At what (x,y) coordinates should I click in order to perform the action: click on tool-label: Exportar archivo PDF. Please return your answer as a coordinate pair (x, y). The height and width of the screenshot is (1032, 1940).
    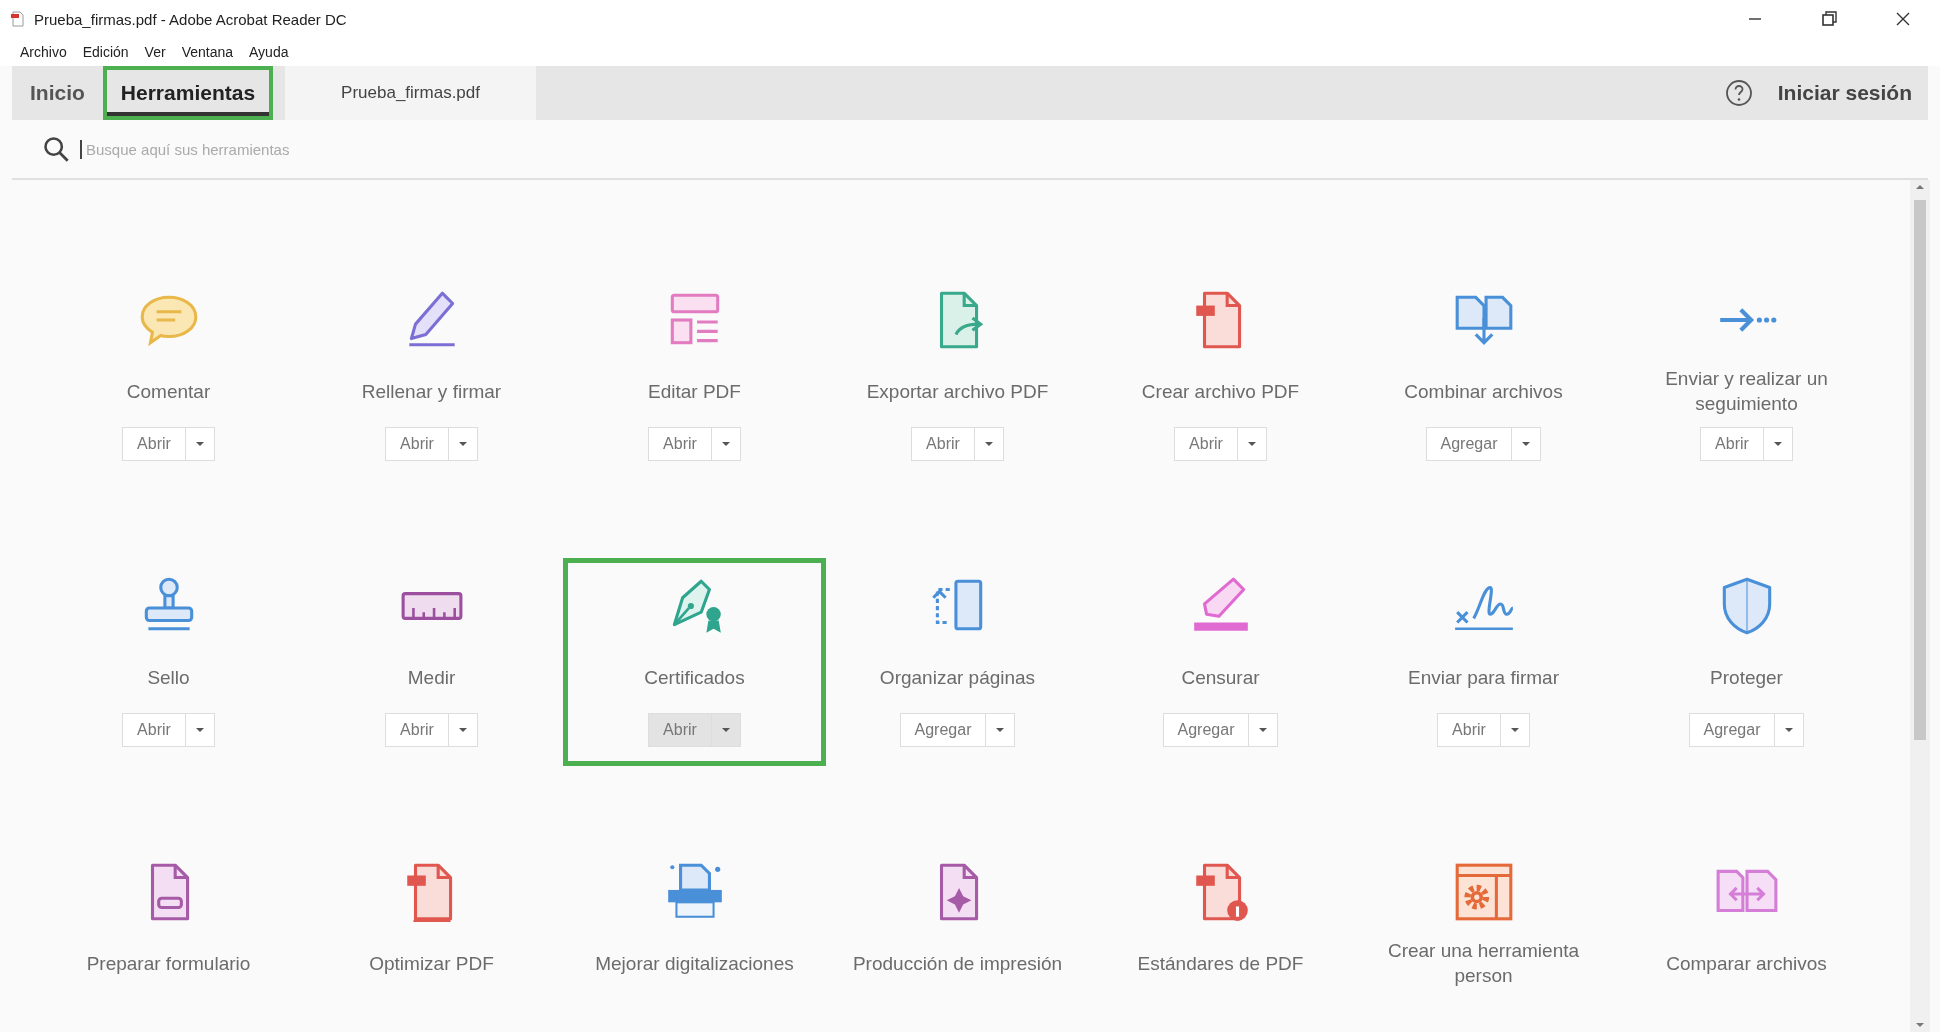
    Looking at the image, I should click on (957, 391).